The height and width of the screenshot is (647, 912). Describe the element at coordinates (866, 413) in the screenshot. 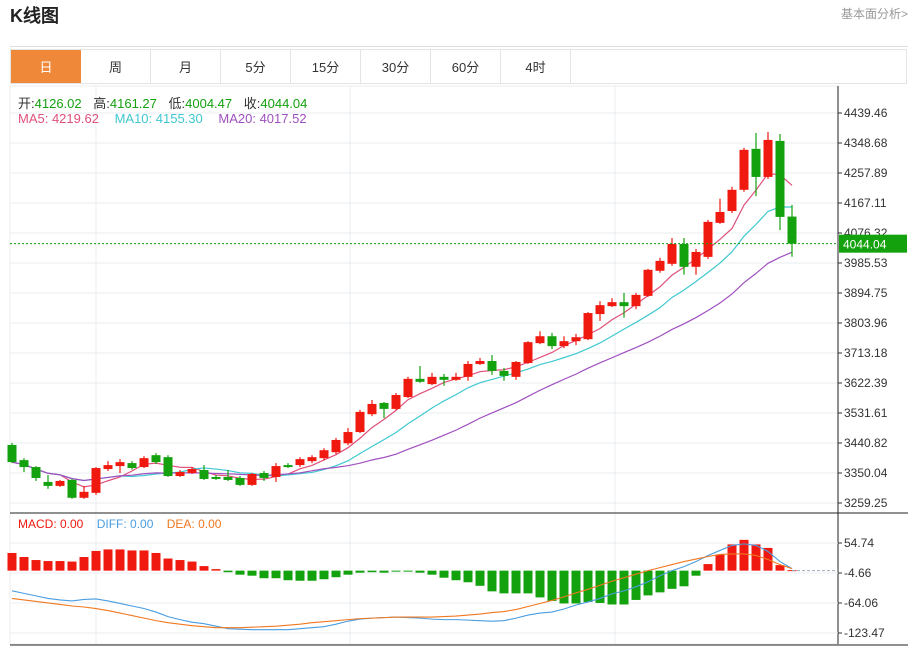

I see `price-tick-label: 3531.61` at that location.